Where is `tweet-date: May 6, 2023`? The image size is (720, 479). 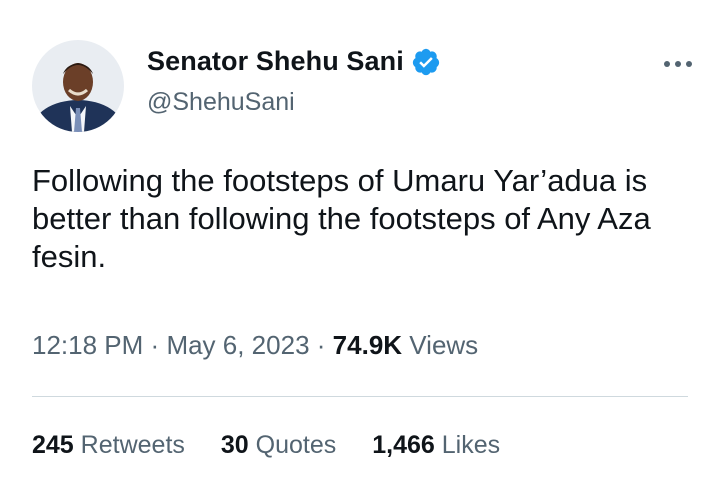 tweet-date: May 6, 2023 is located at coordinates (237, 345).